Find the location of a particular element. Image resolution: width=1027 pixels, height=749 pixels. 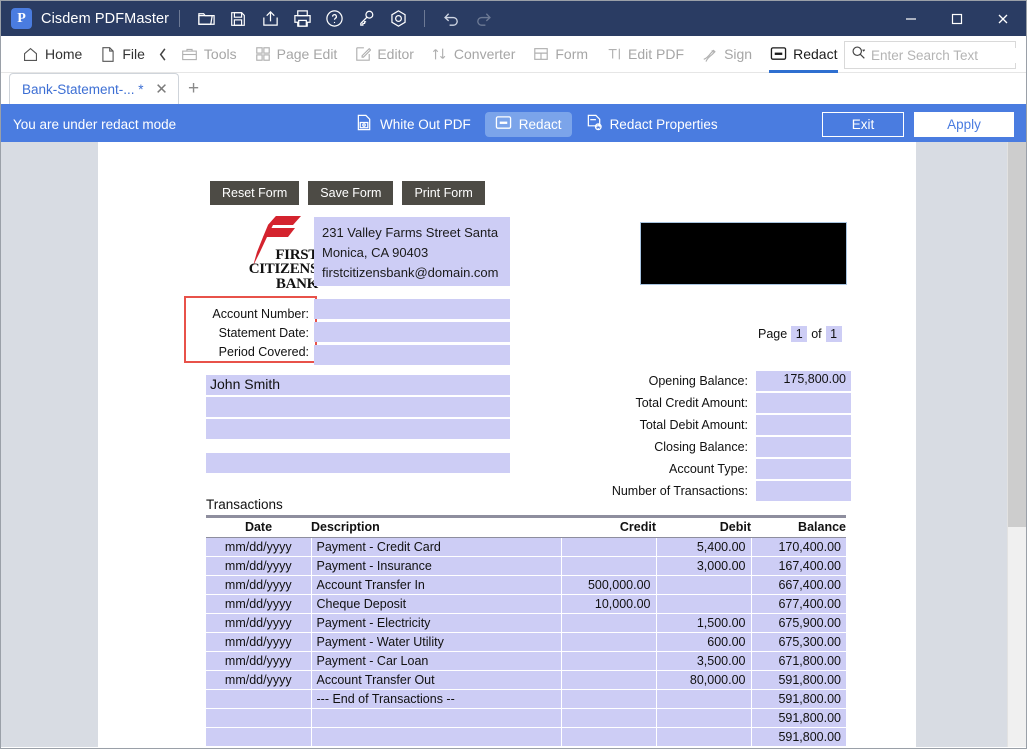

close-button is located at coordinates (1003, 18).